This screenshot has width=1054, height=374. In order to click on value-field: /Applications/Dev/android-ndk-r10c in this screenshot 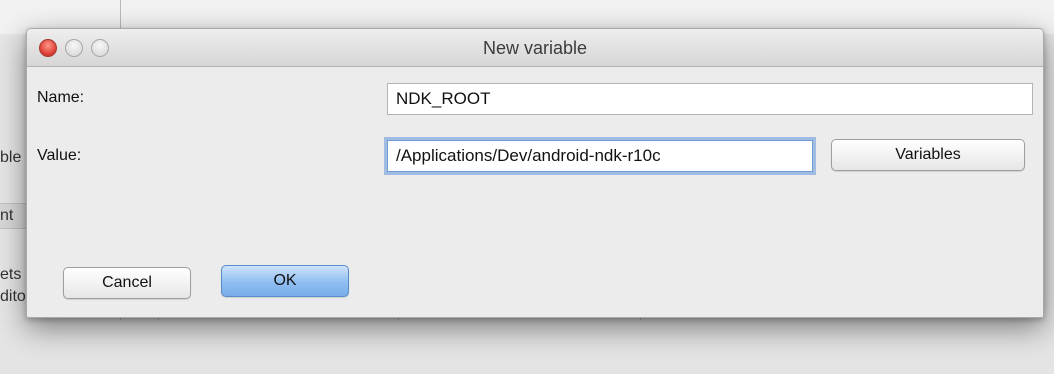, I will do `click(600, 156)`.